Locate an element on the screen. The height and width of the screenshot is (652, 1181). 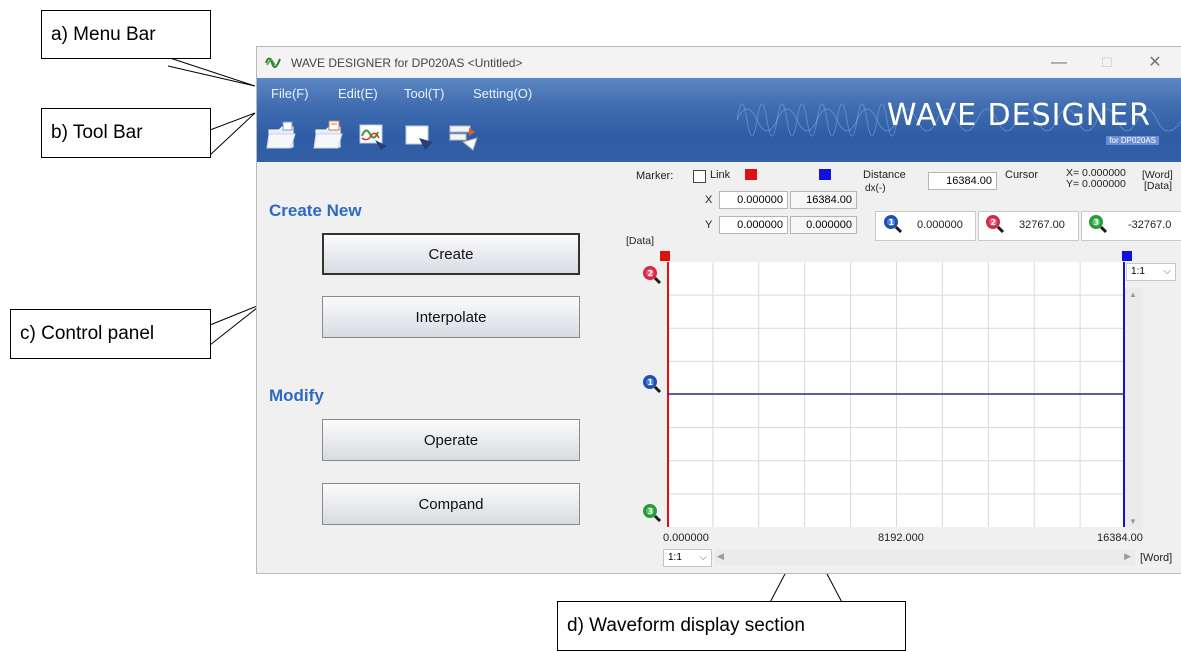
callout-waveform-text: d) Waveform display section is located at coordinates (686, 625).